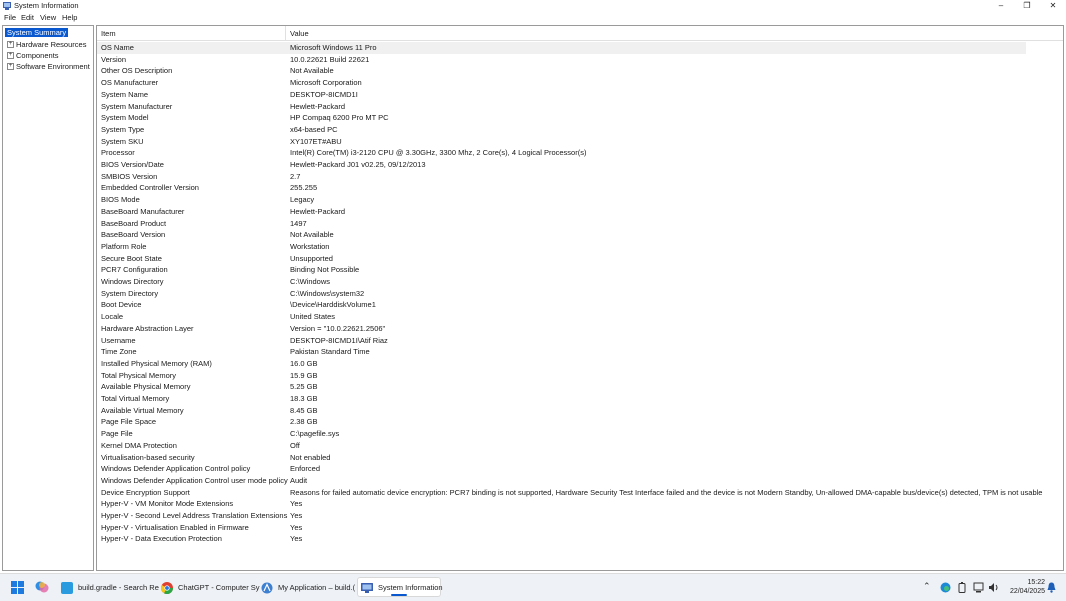  Describe the element at coordinates (580, 212) in the screenshot. I see `table-row: BaseBoard Manufacturer Hewlett-Packard` at that location.